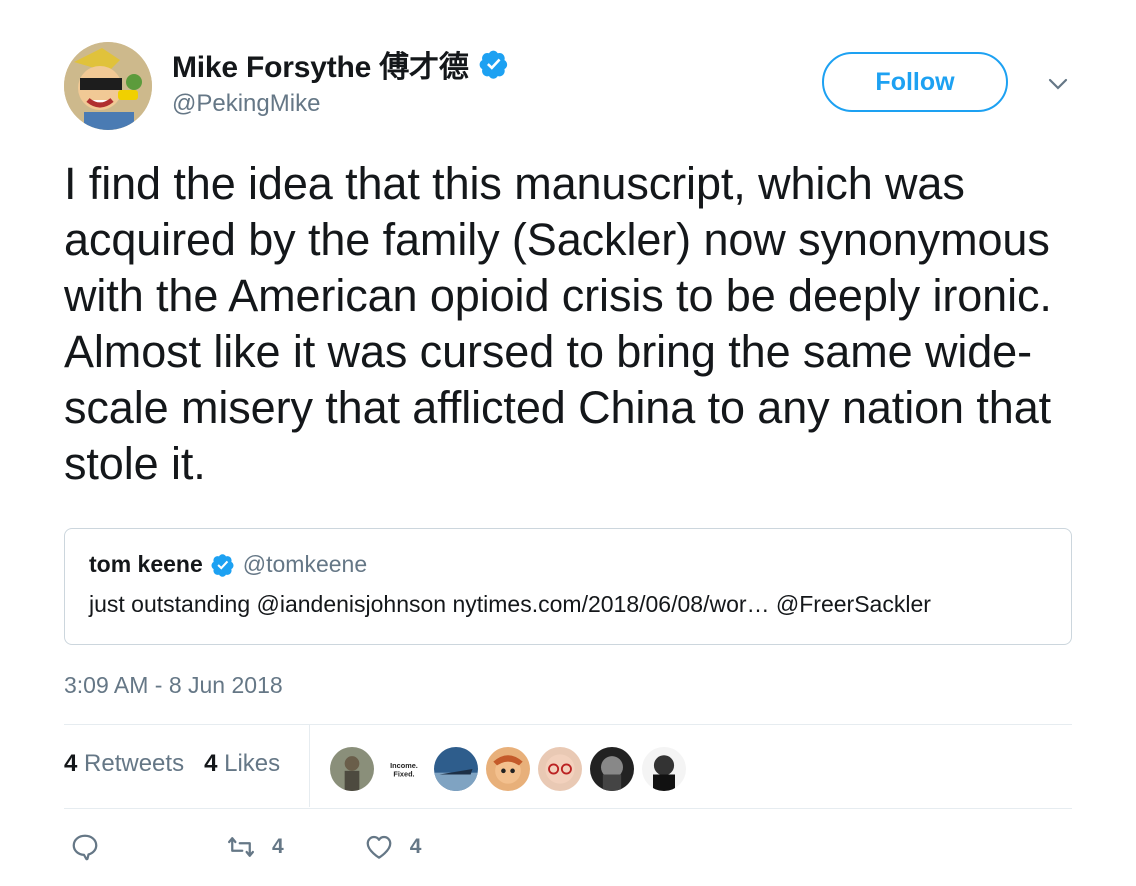  I want to click on like-button: 4, so click(393, 847).